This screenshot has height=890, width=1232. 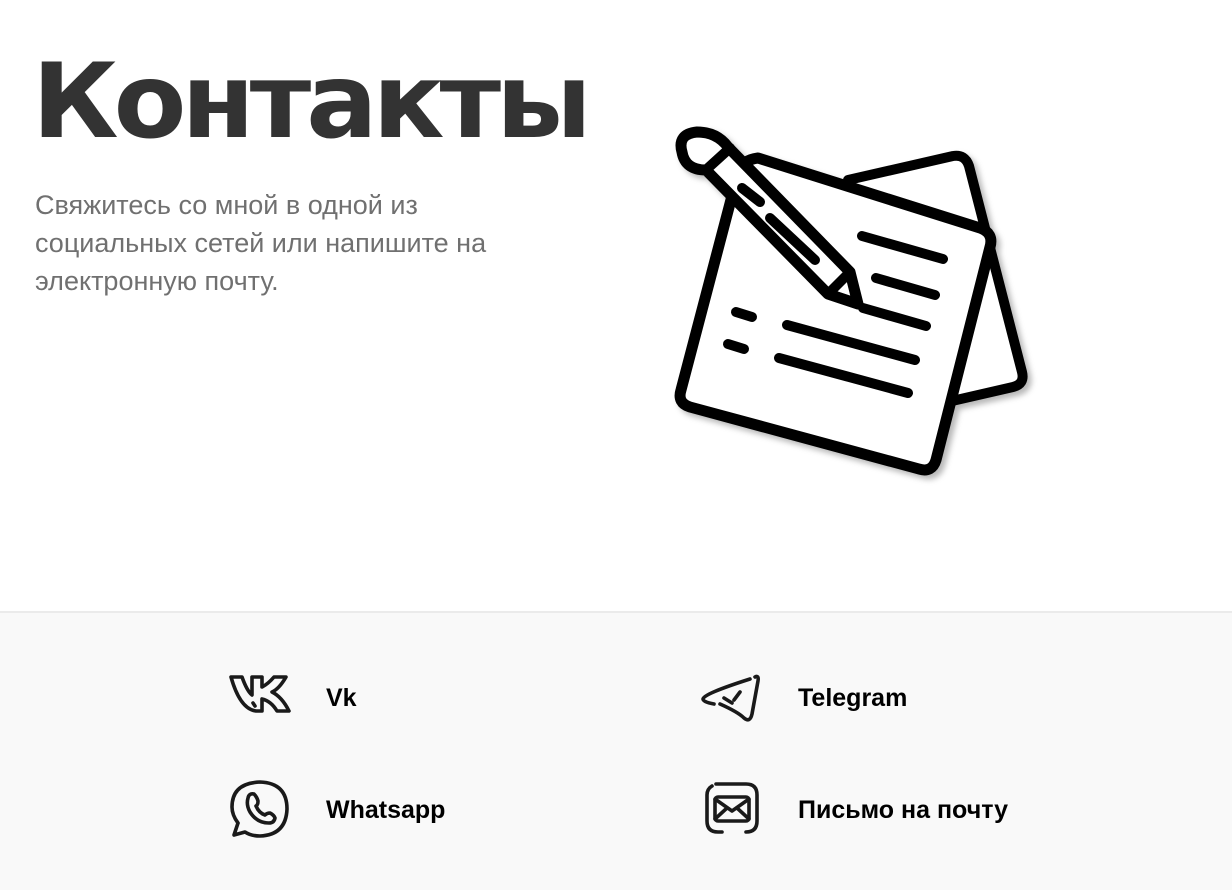 I want to click on email-link: Письмо на почту, so click(x=880, y=809).